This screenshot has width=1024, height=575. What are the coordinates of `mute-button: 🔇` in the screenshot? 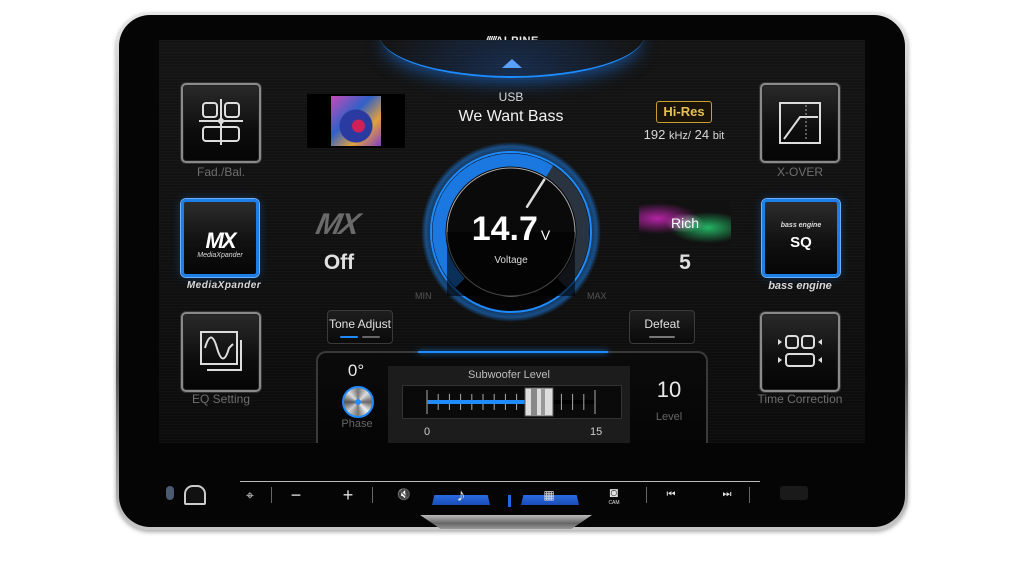 It's located at (404, 495).